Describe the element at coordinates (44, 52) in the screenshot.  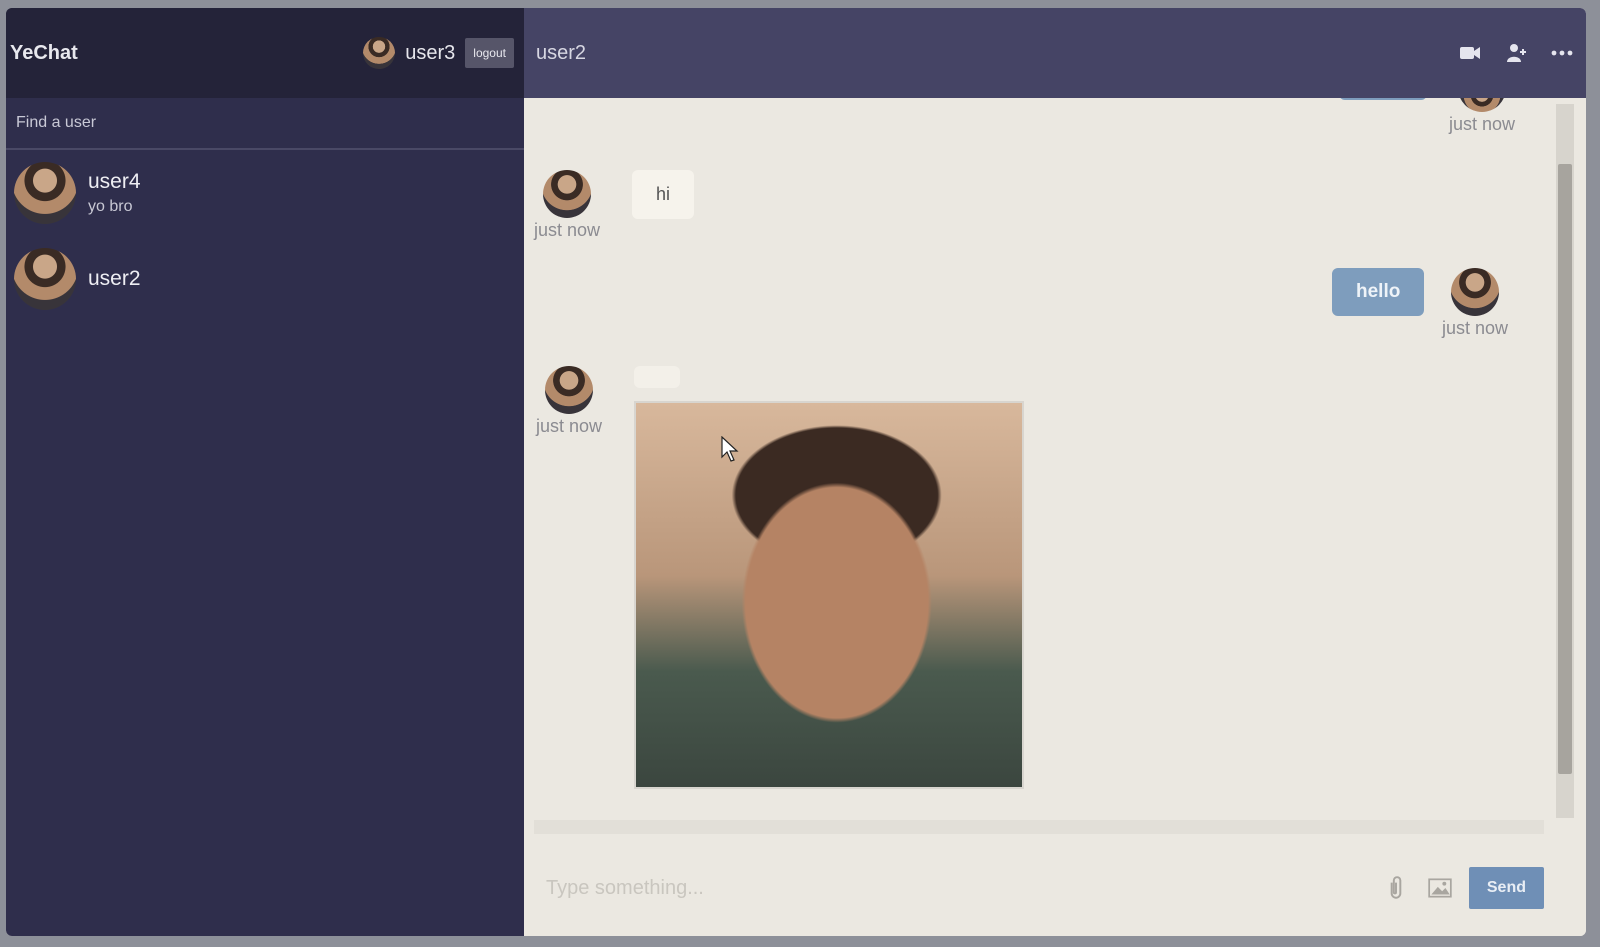
I see `app-title: YeChat` at that location.